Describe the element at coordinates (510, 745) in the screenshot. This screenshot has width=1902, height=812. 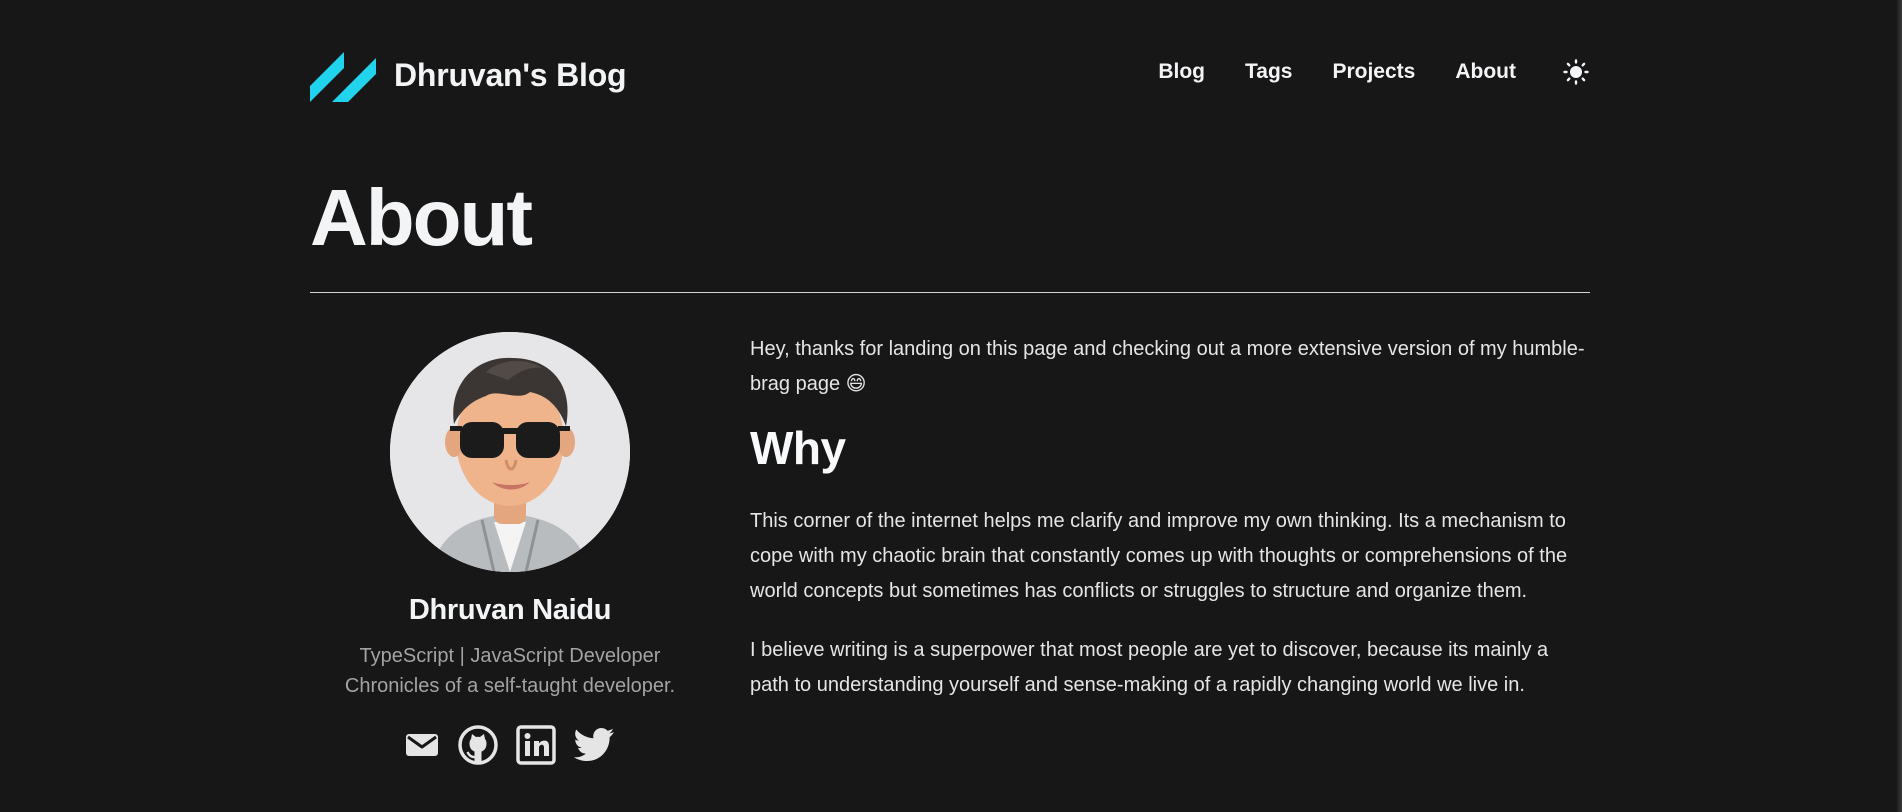
I see `social-links` at that location.